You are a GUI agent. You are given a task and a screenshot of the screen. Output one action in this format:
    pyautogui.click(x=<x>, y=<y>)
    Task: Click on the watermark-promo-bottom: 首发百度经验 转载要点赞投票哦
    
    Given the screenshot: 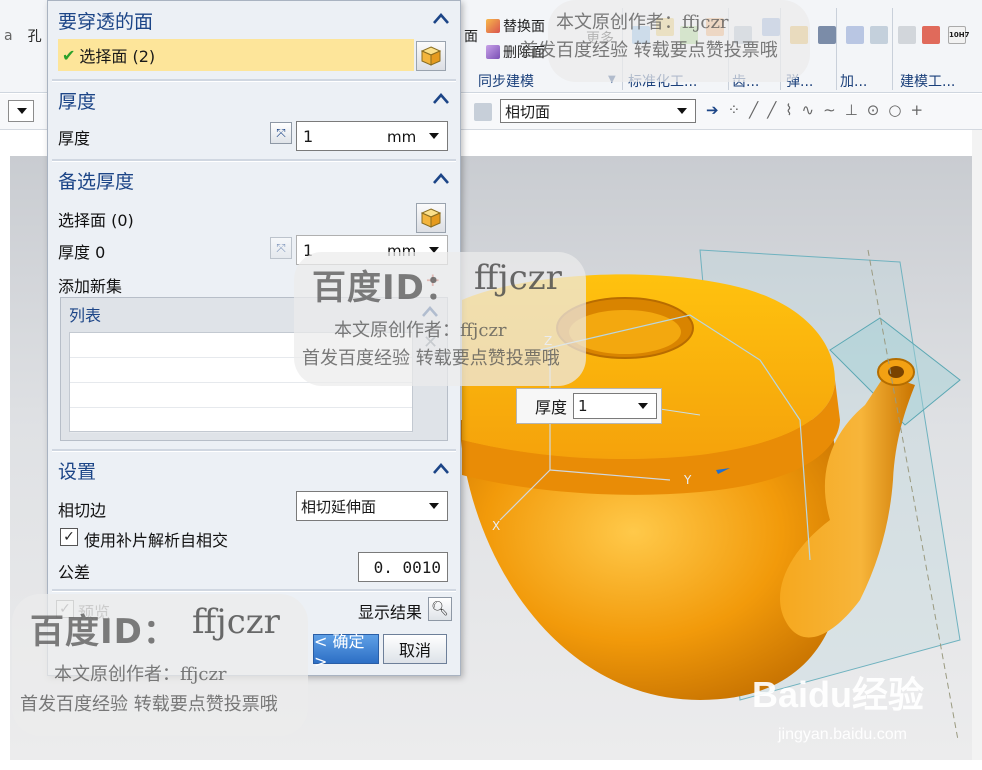 What is the action you would take?
    pyautogui.click(x=149, y=704)
    